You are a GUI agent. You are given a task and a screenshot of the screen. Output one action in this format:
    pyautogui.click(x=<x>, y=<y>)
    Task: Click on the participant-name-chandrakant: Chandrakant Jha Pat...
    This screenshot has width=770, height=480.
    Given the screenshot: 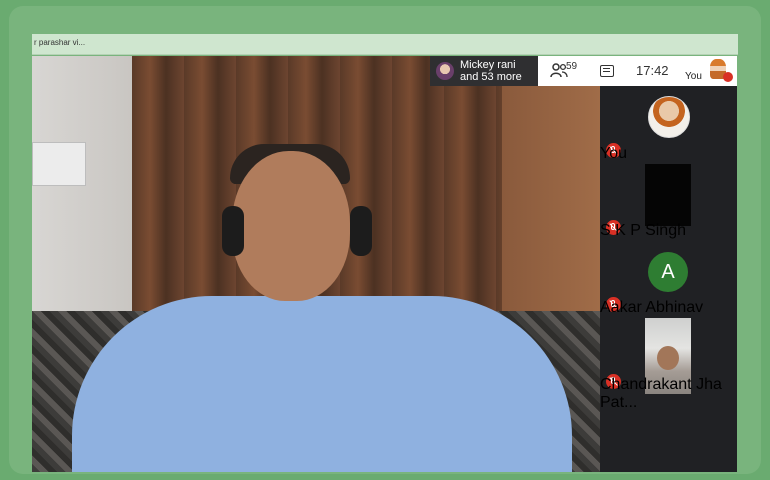 What is the action you would take?
    pyautogui.click(x=661, y=393)
    